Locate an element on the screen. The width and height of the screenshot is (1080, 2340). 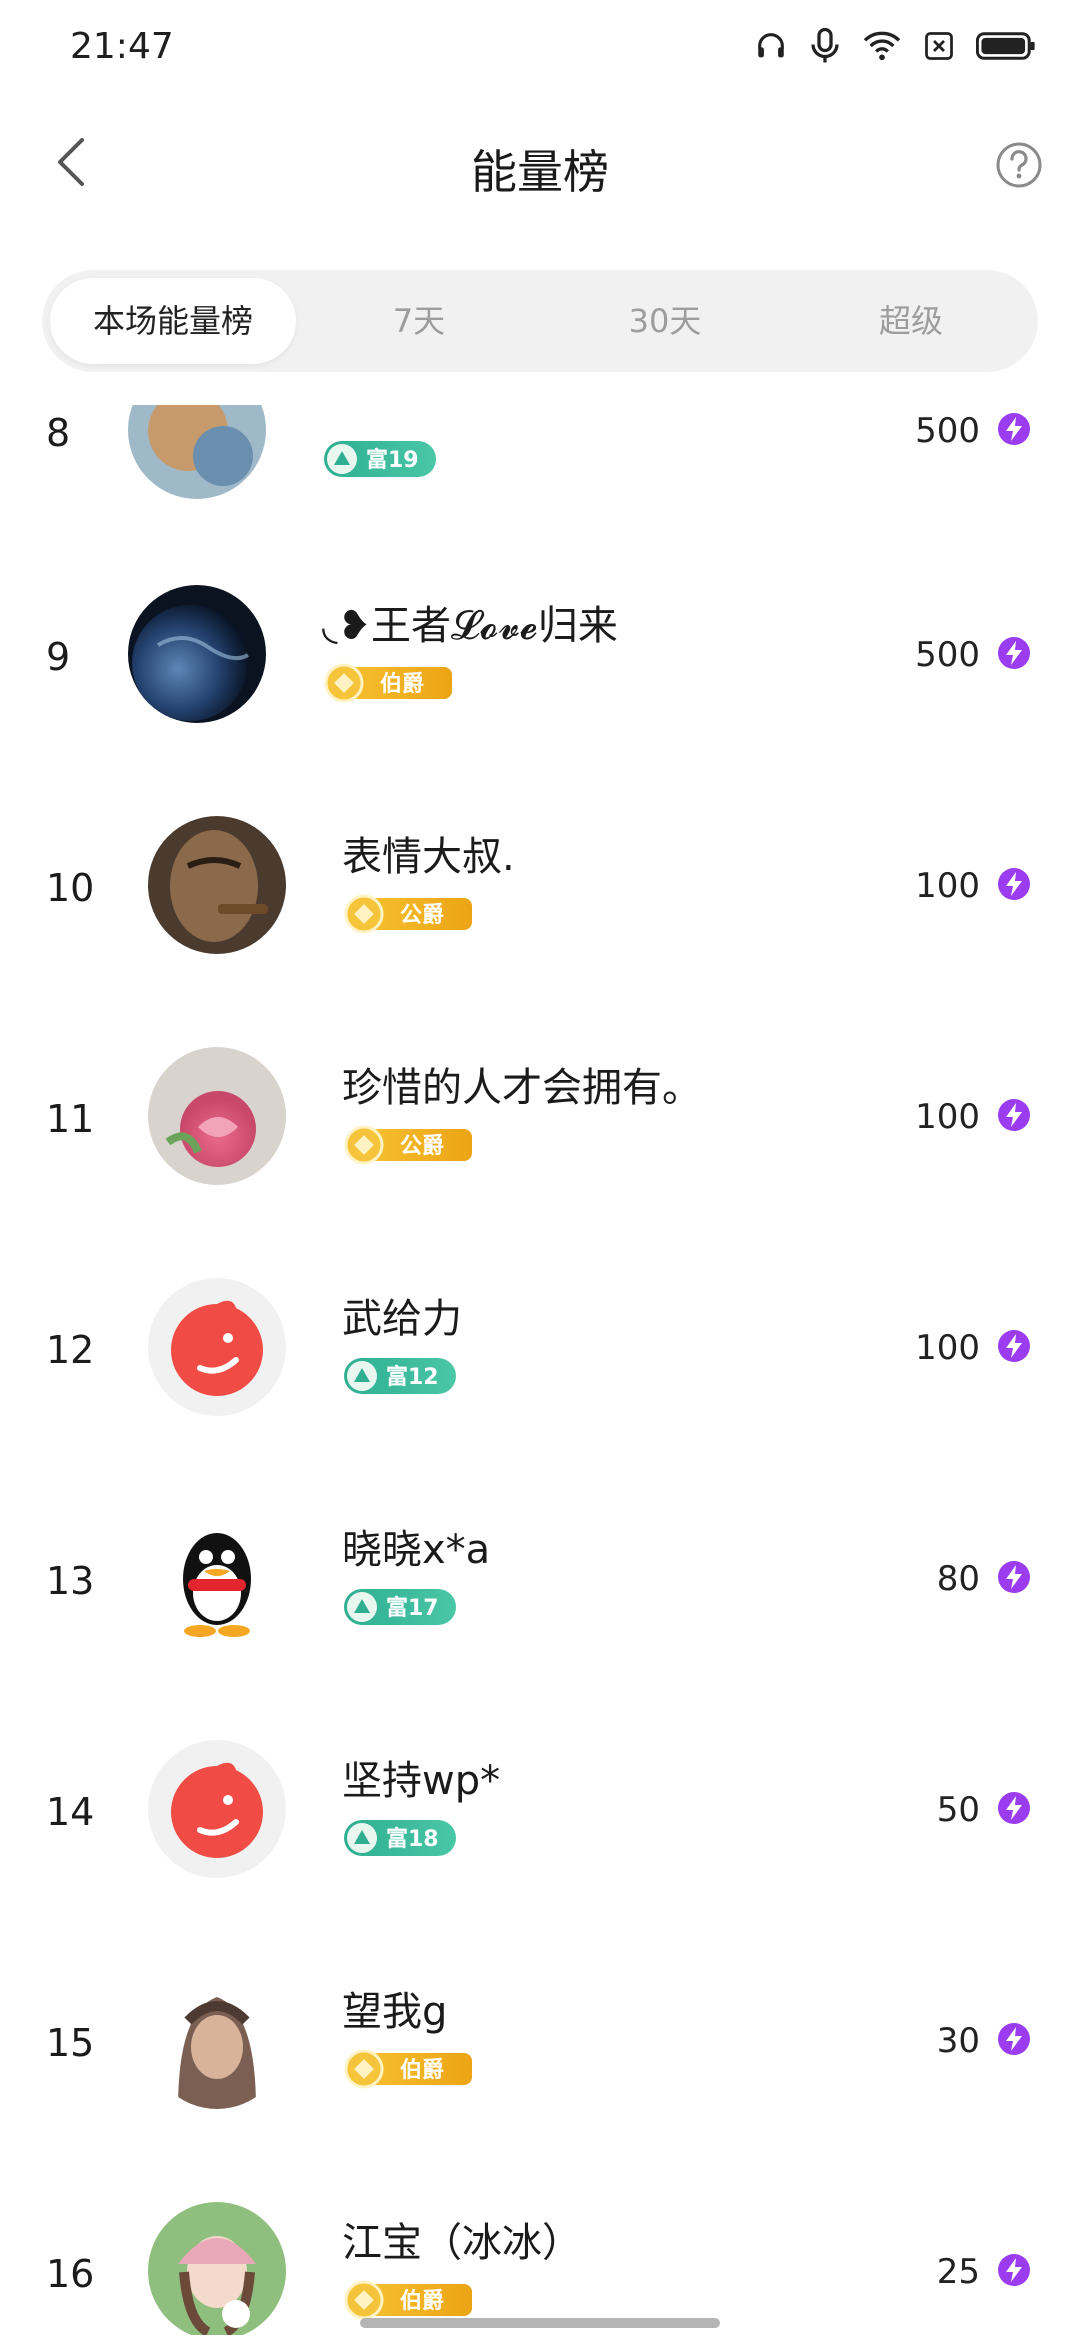
user-name: 坚持wp* is located at coordinates (421, 1781).